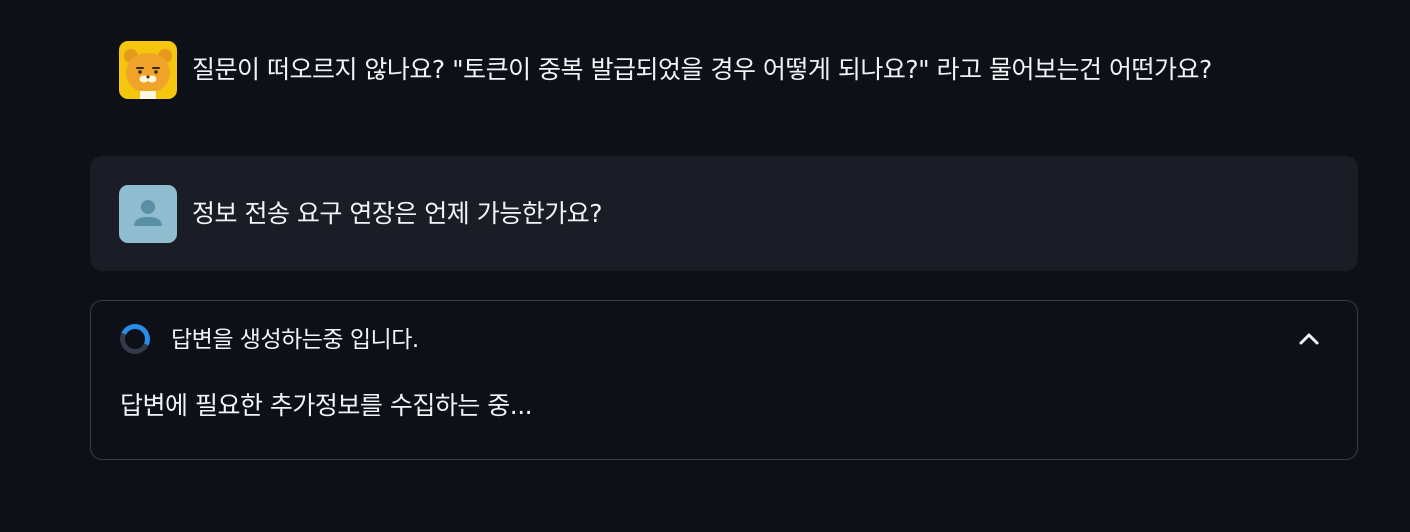  Describe the element at coordinates (148, 213) in the screenshot. I see `user-icon` at that location.